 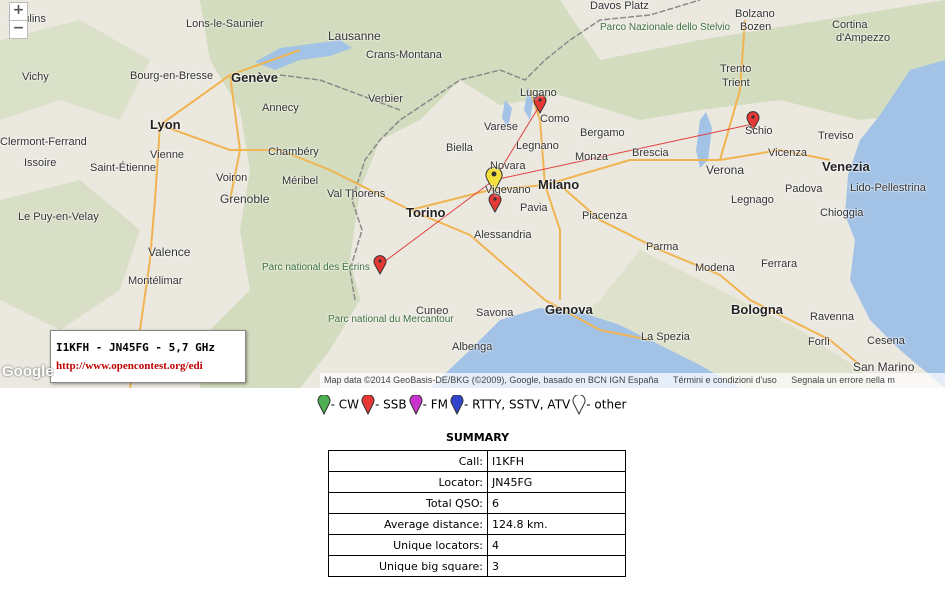 I want to click on city-label: Val Thorens, so click(x=356, y=194).